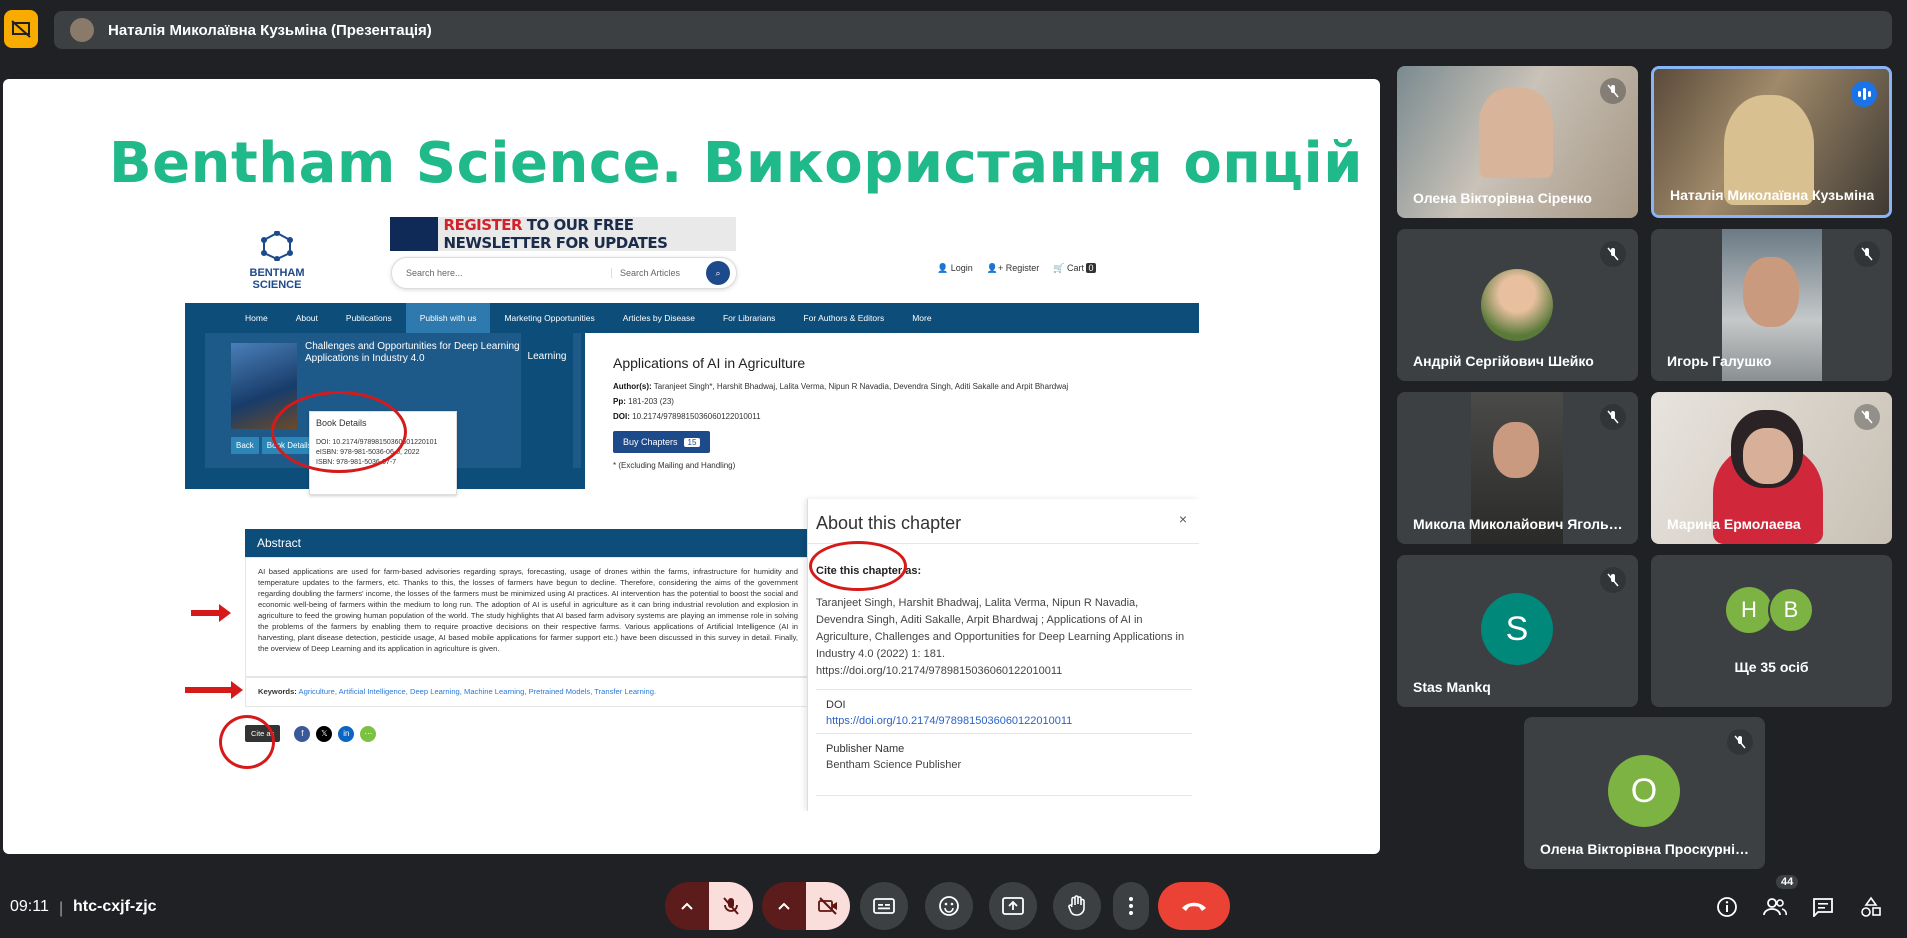 The width and height of the screenshot is (1907, 938). I want to click on meeting-time: 09:11, so click(29, 906).